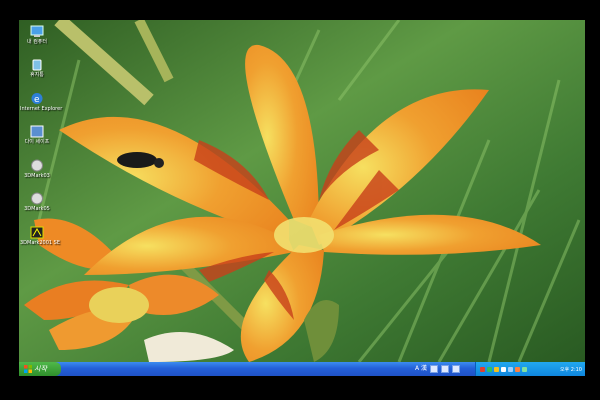 This screenshot has width=600, height=400. What do you see at coordinates (530, 369) in the screenshot?
I see `system-tray: 오후 2:10` at bounding box center [530, 369].